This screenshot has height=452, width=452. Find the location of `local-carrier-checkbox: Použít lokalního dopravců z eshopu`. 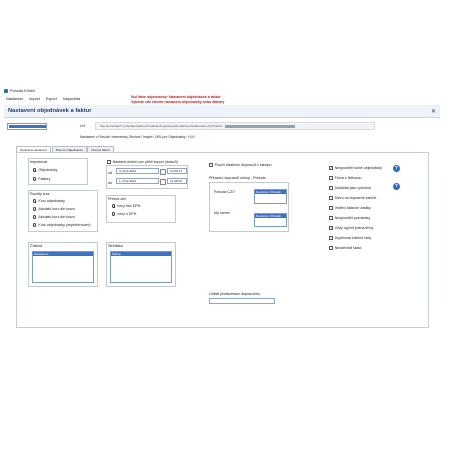

local-carrier-checkbox: Použít lokalního dopravců z eshopu is located at coordinates (240, 165).